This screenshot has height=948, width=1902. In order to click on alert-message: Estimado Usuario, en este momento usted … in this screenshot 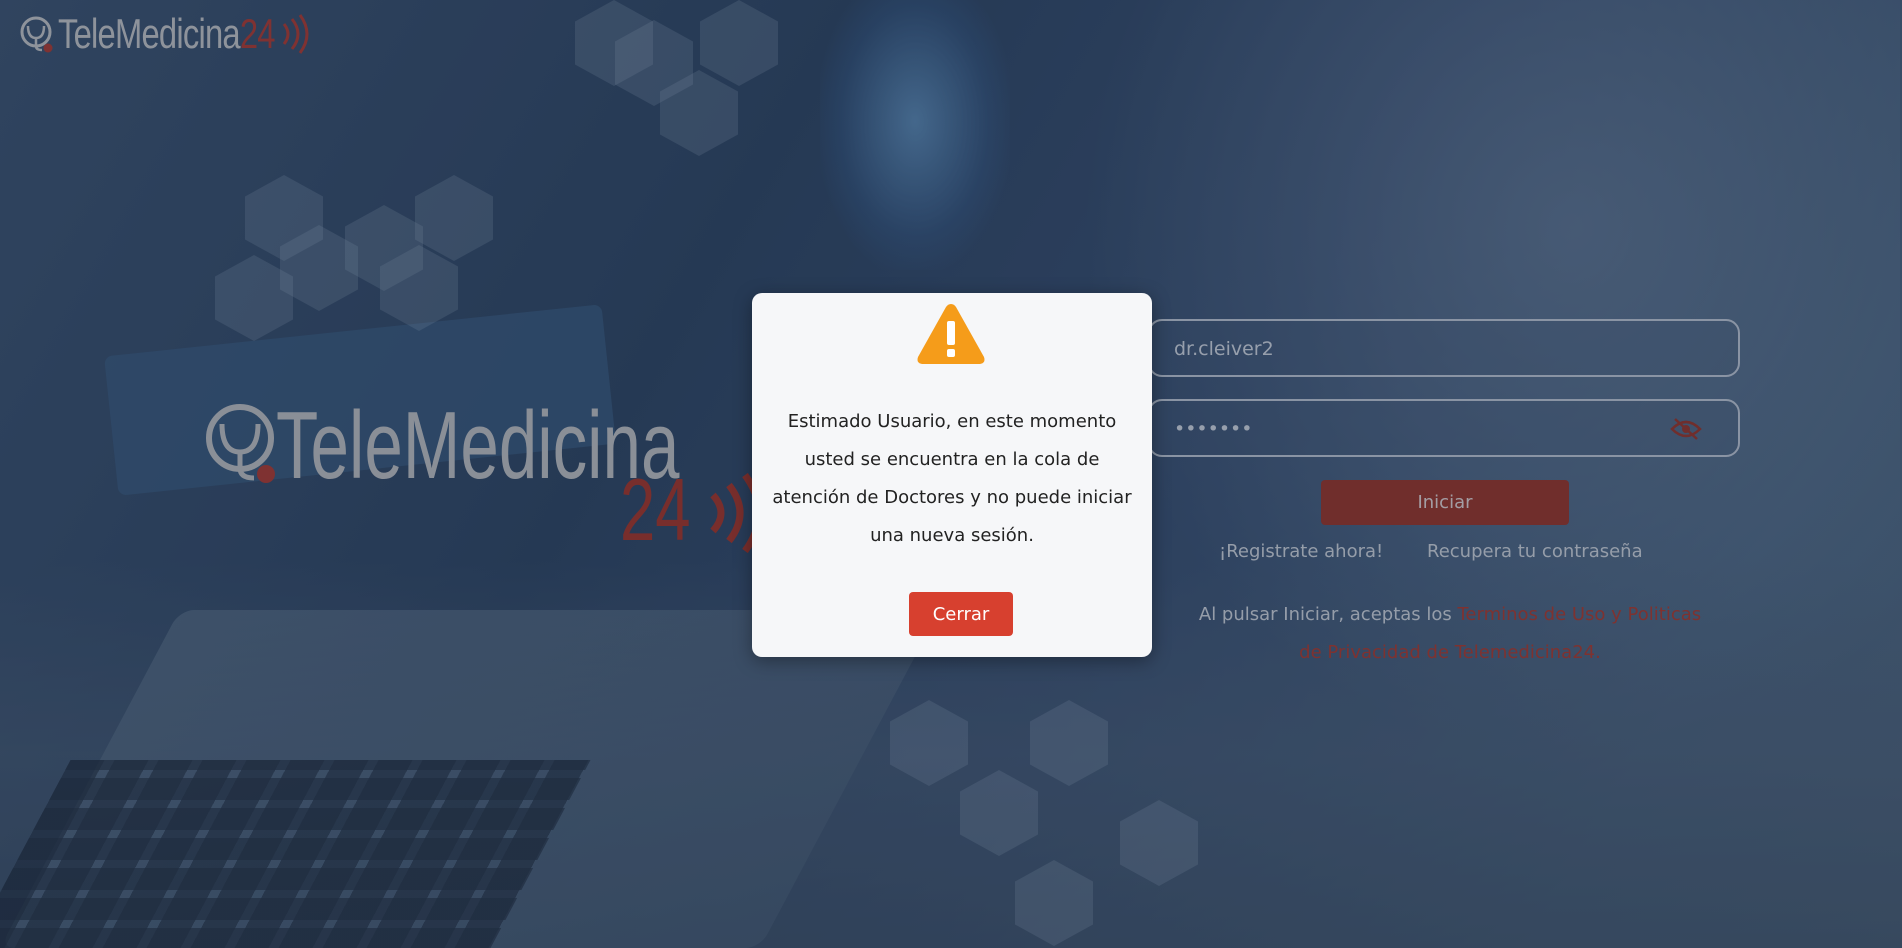, I will do `click(952, 478)`.